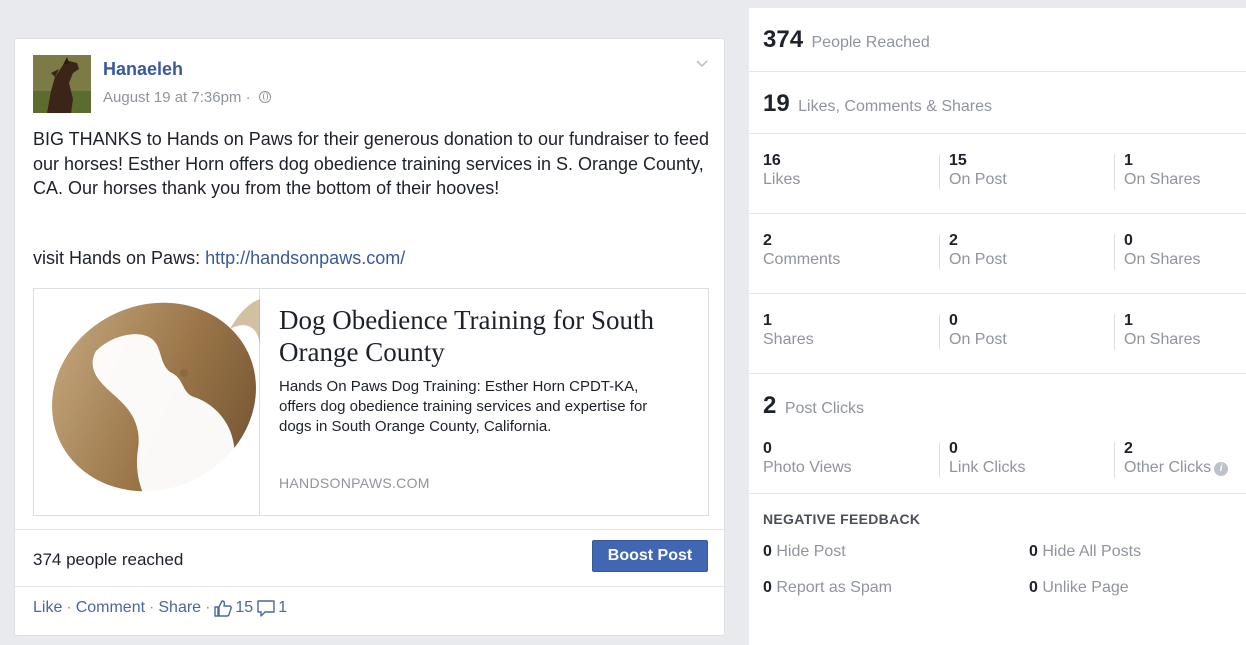 The image size is (1246, 645). Describe the element at coordinates (770, 405) in the screenshot. I see `post-clicks-value: 2` at that location.